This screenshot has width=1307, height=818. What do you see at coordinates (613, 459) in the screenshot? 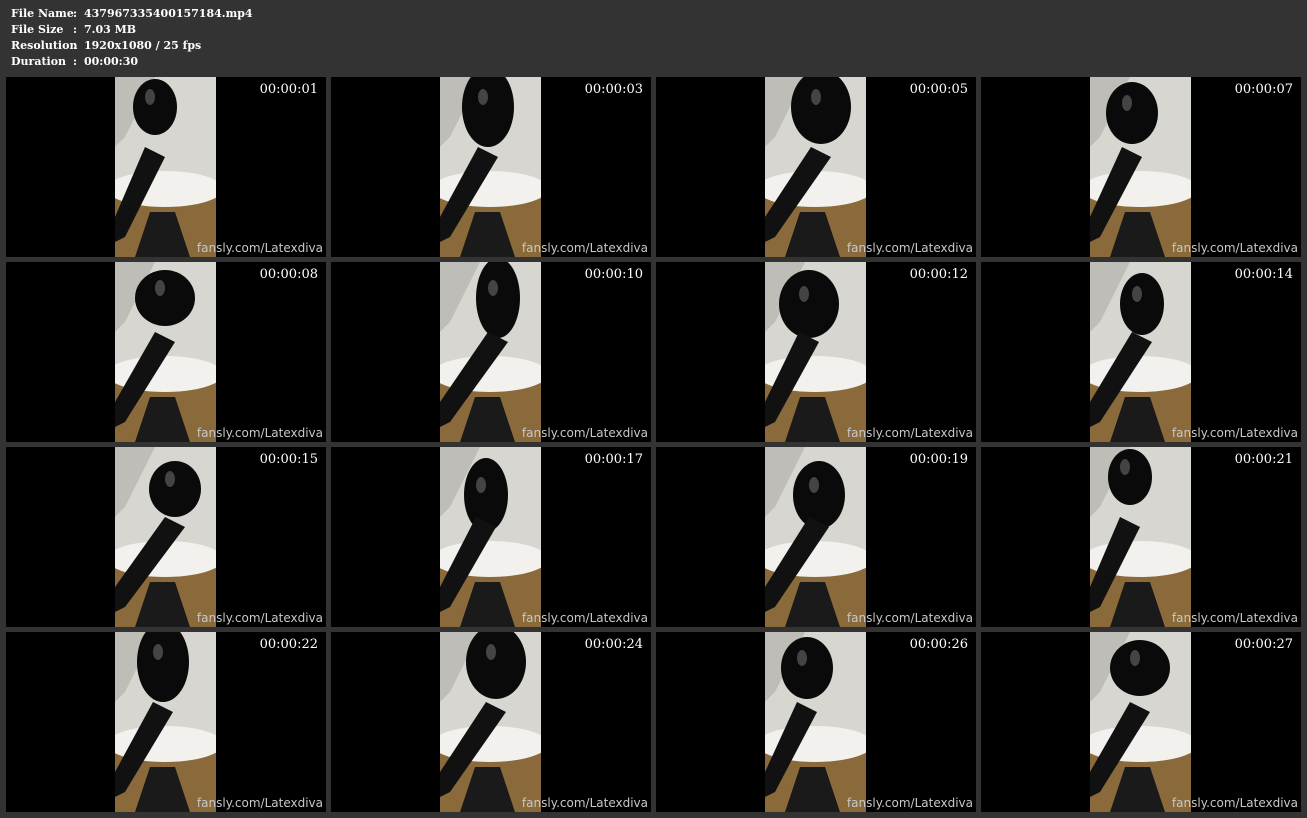
I see `thumbnail-timestamp: 00:00:17` at bounding box center [613, 459].